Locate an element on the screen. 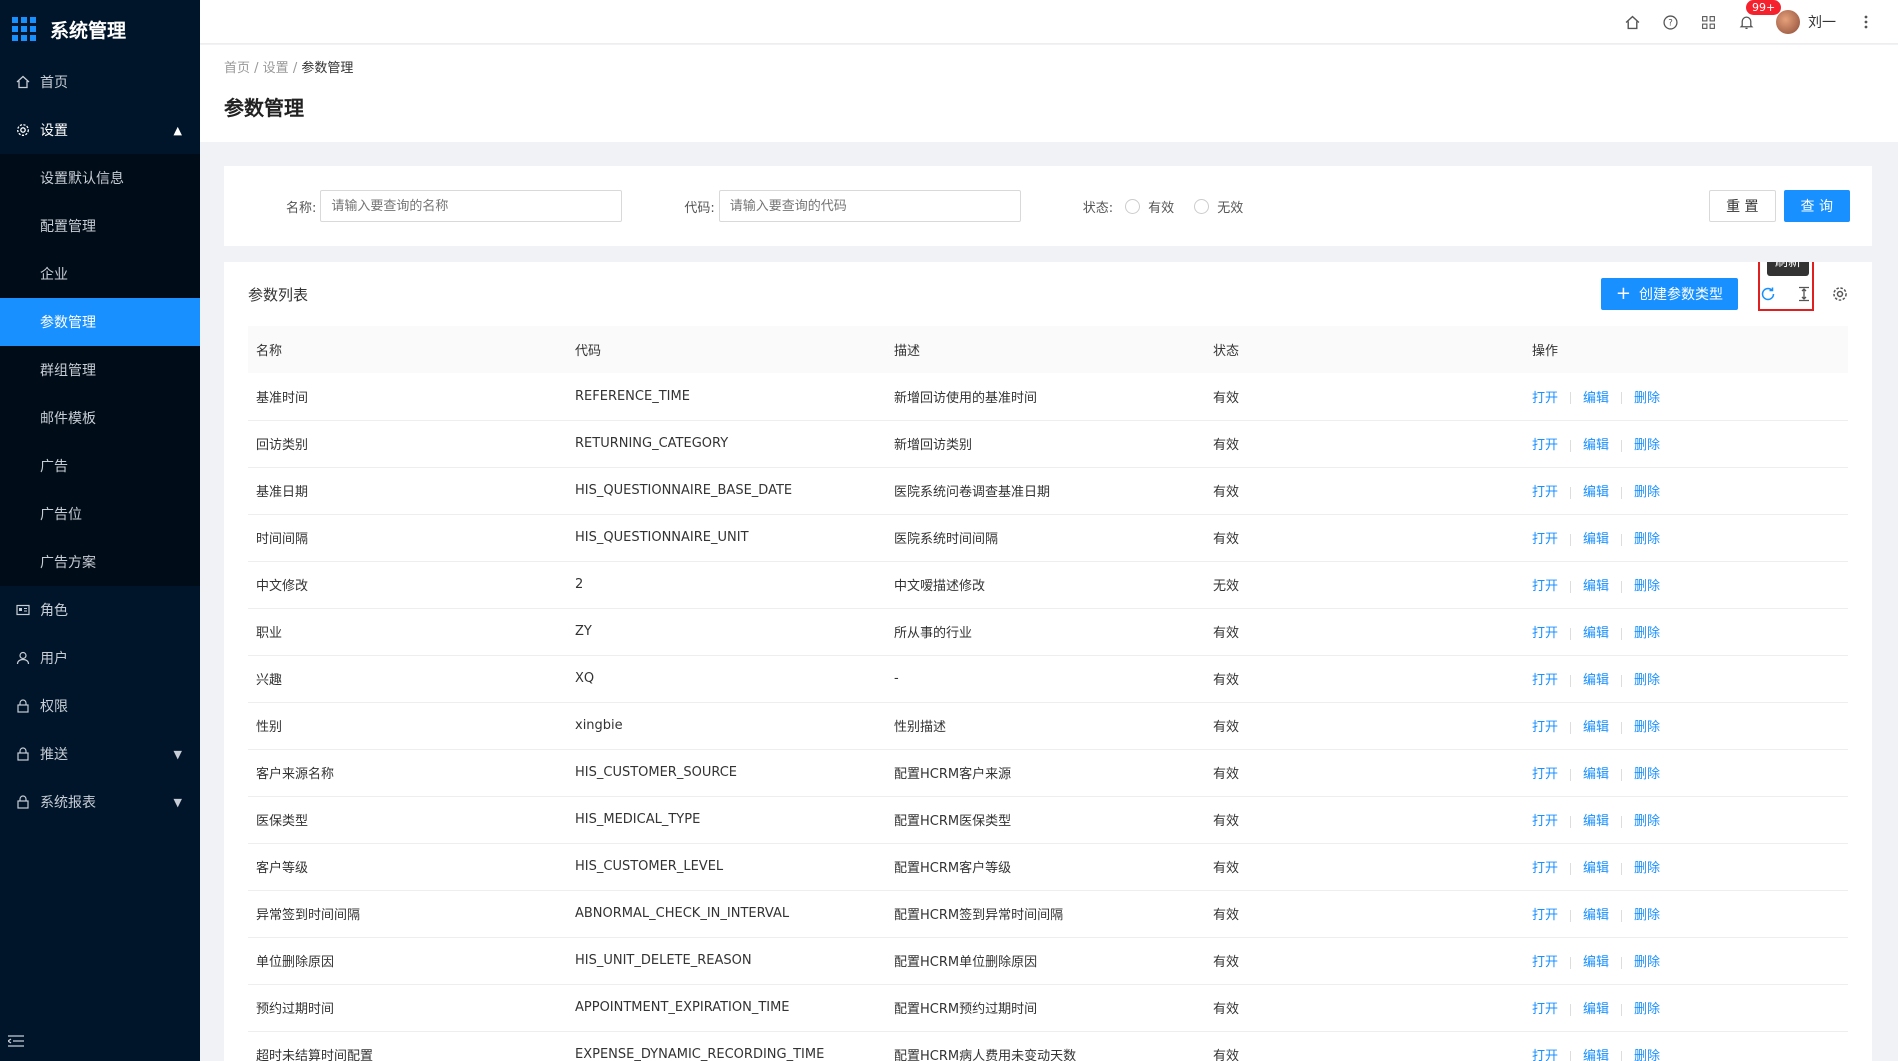 This screenshot has height=1061, width=1898. create-param-type-button: + 创建参数类型 is located at coordinates (1669, 294).